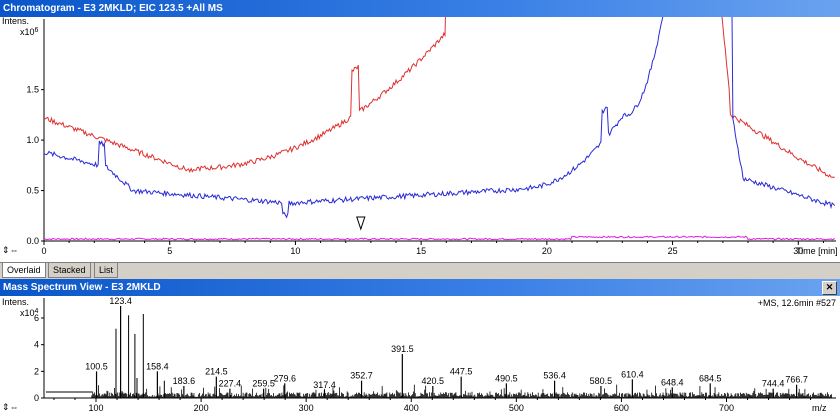 Image resolution: width=840 pixels, height=420 pixels. I want to click on chromatogram-x-tick-label: 25, so click(673, 251).